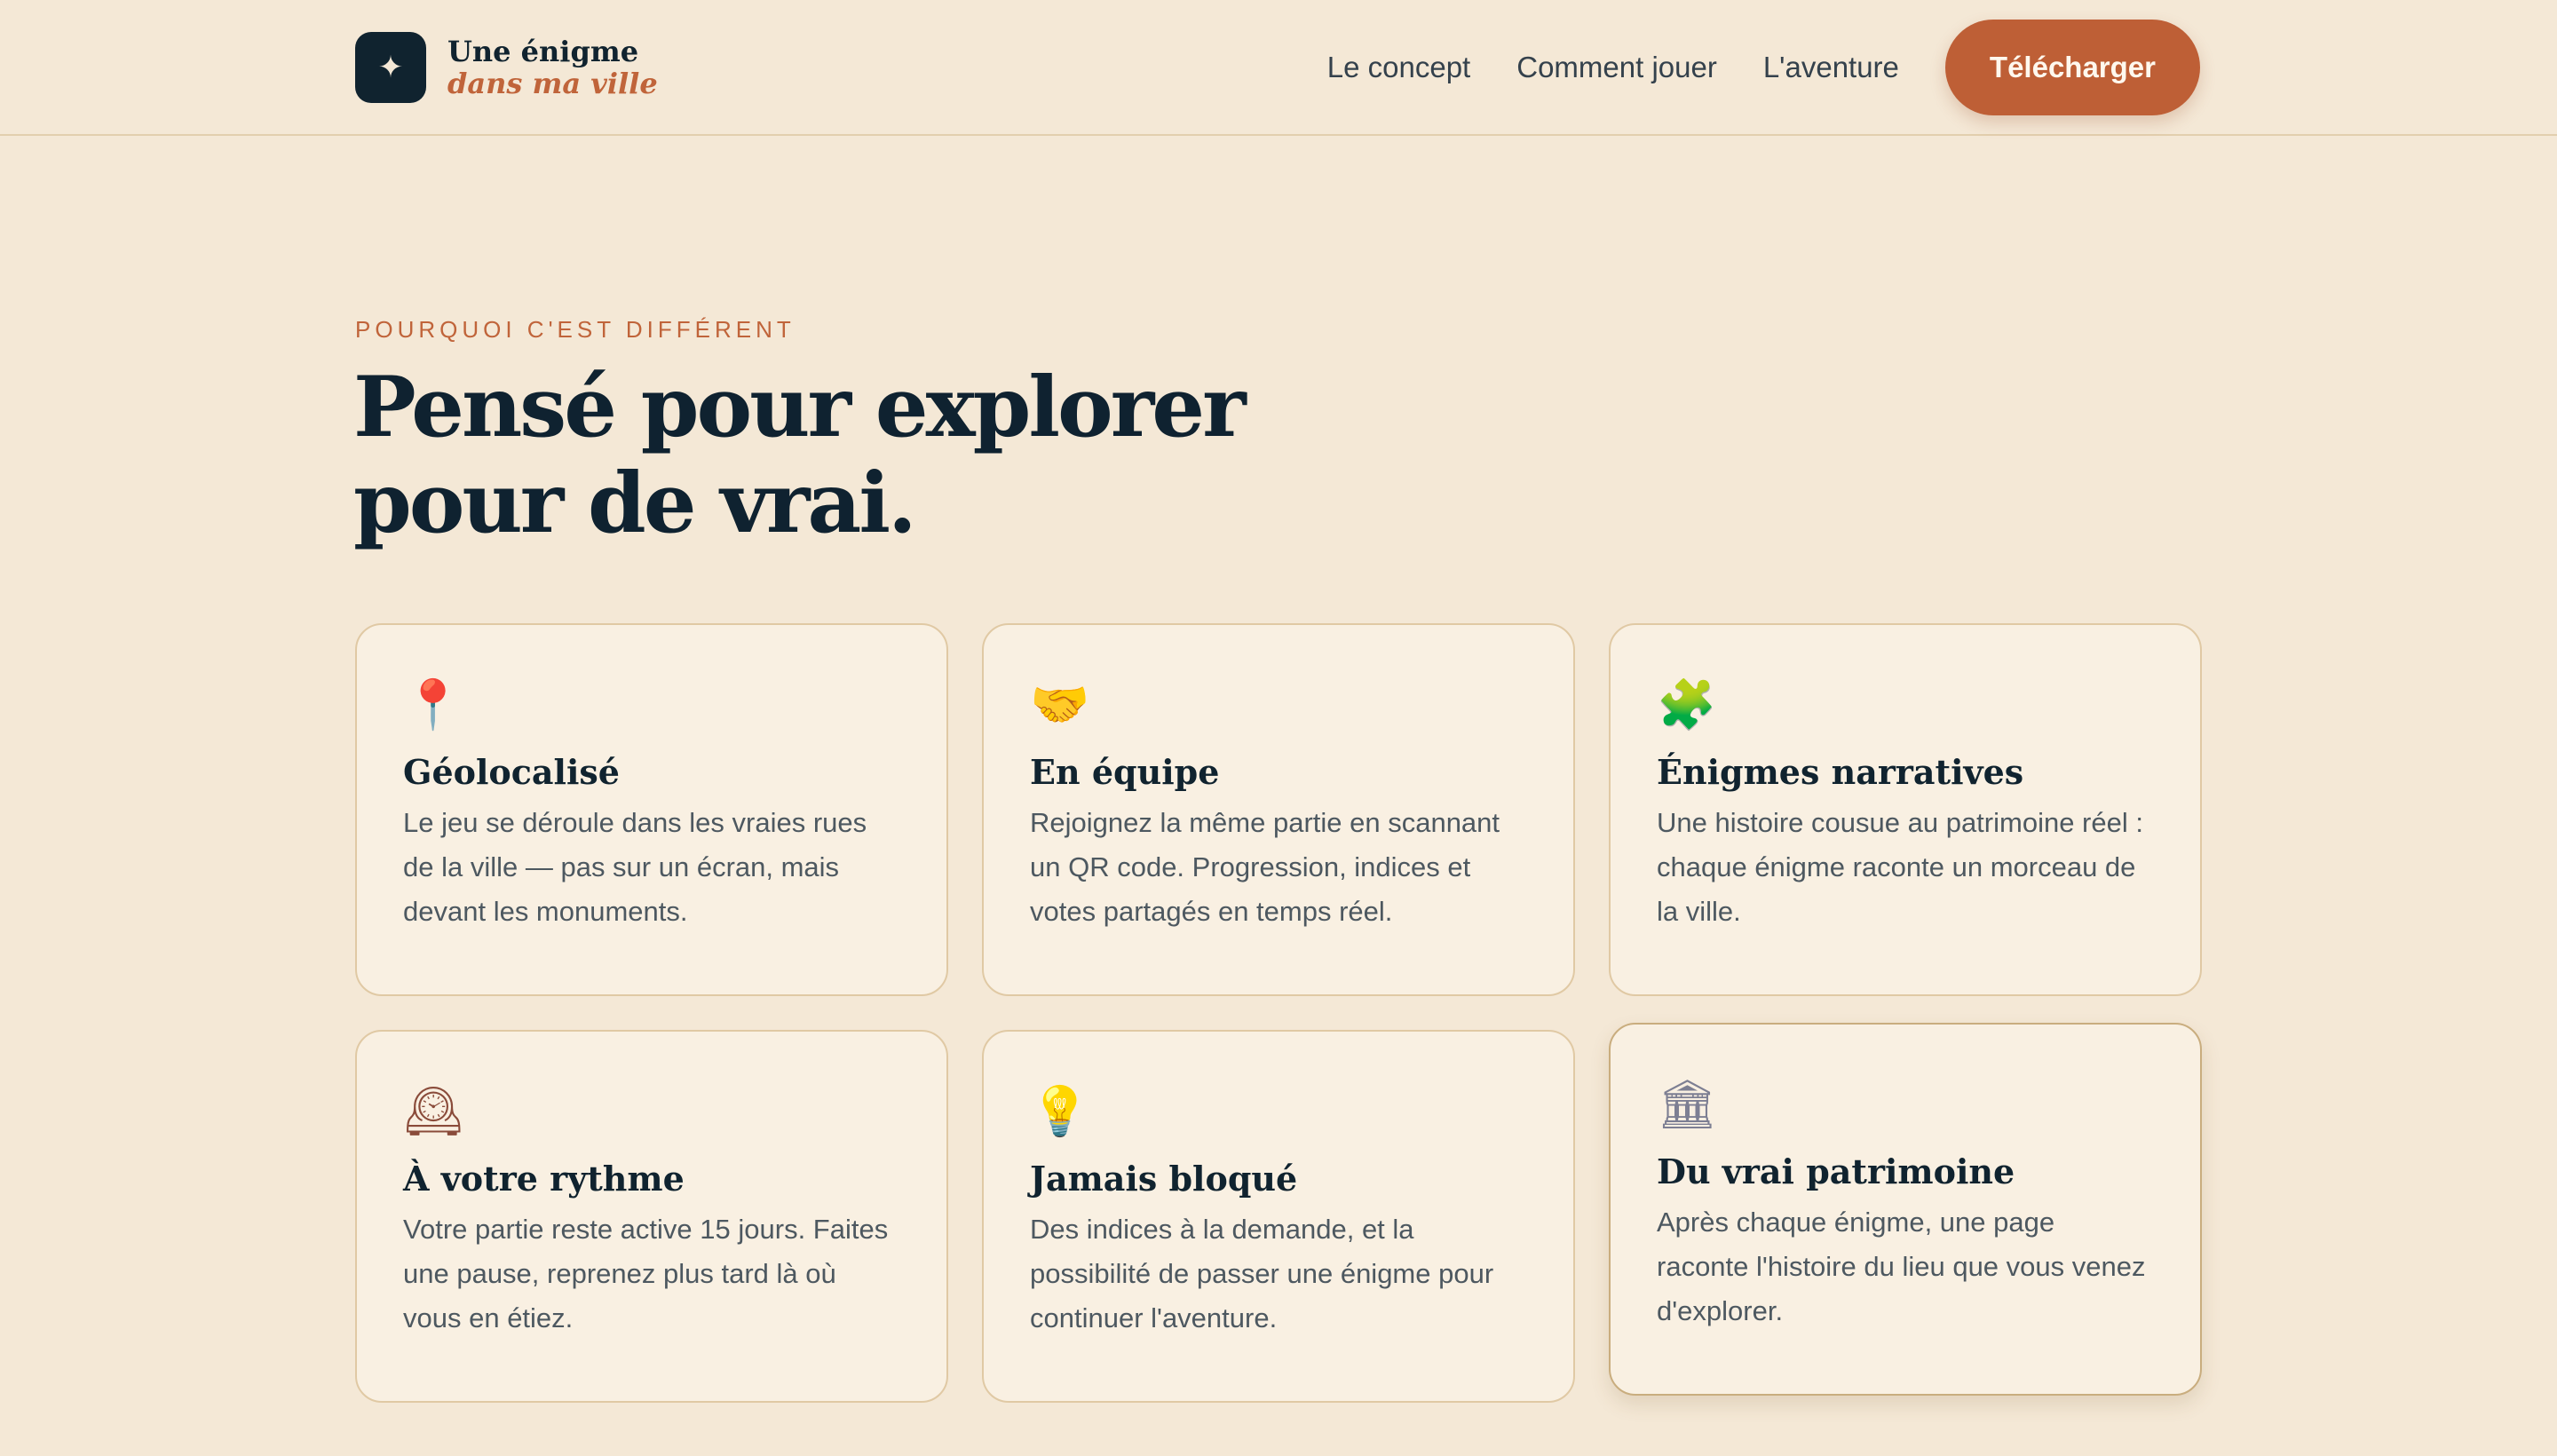 The height and width of the screenshot is (1456, 2557). What do you see at coordinates (1060, 1111) in the screenshot?
I see `lightbulb-icon: 💡` at bounding box center [1060, 1111].